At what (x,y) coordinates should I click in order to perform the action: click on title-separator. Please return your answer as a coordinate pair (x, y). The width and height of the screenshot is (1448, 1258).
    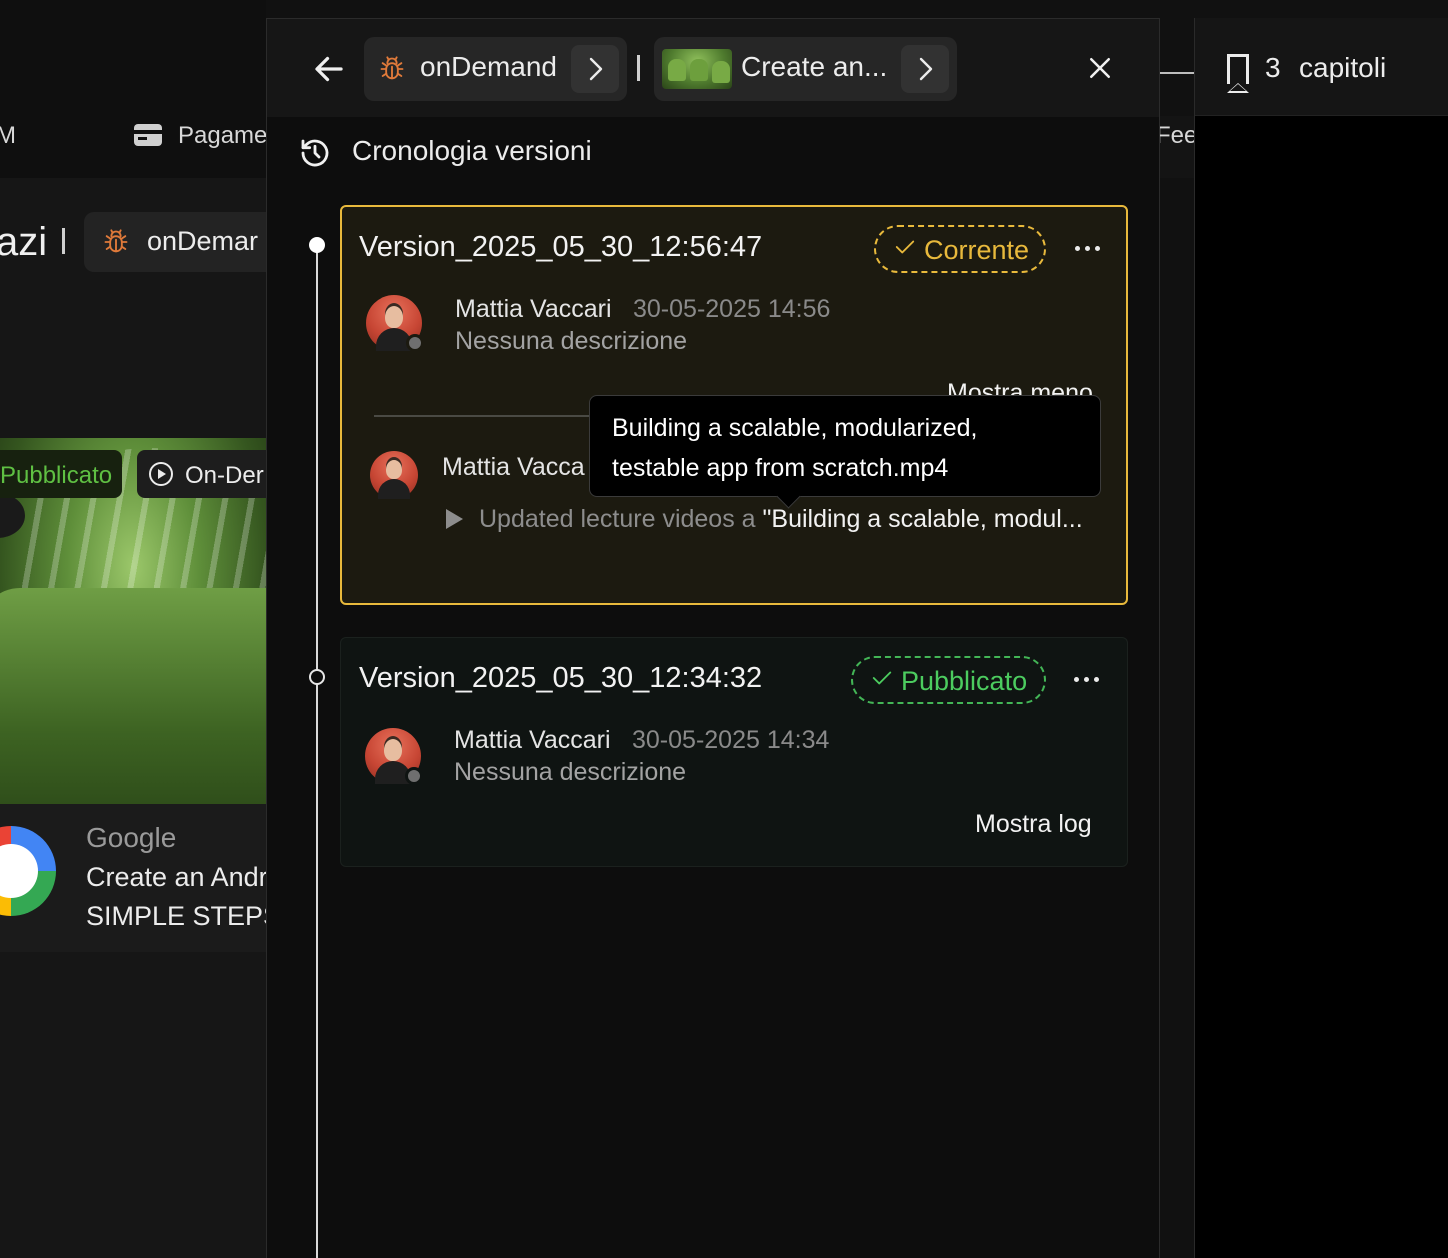
    Looking at the image, I should click on (63, 241).